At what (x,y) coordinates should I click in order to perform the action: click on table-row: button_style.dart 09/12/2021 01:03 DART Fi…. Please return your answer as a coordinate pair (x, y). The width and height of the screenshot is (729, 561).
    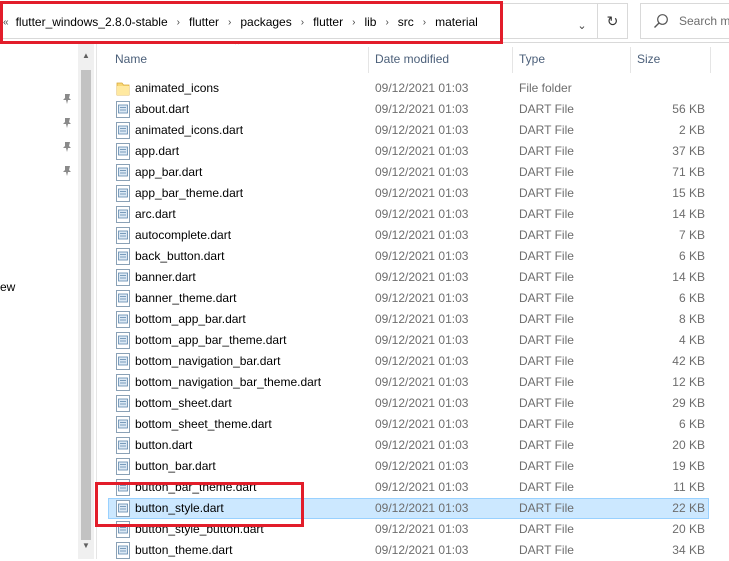
    Looking at the image, I should click on (413, 508).